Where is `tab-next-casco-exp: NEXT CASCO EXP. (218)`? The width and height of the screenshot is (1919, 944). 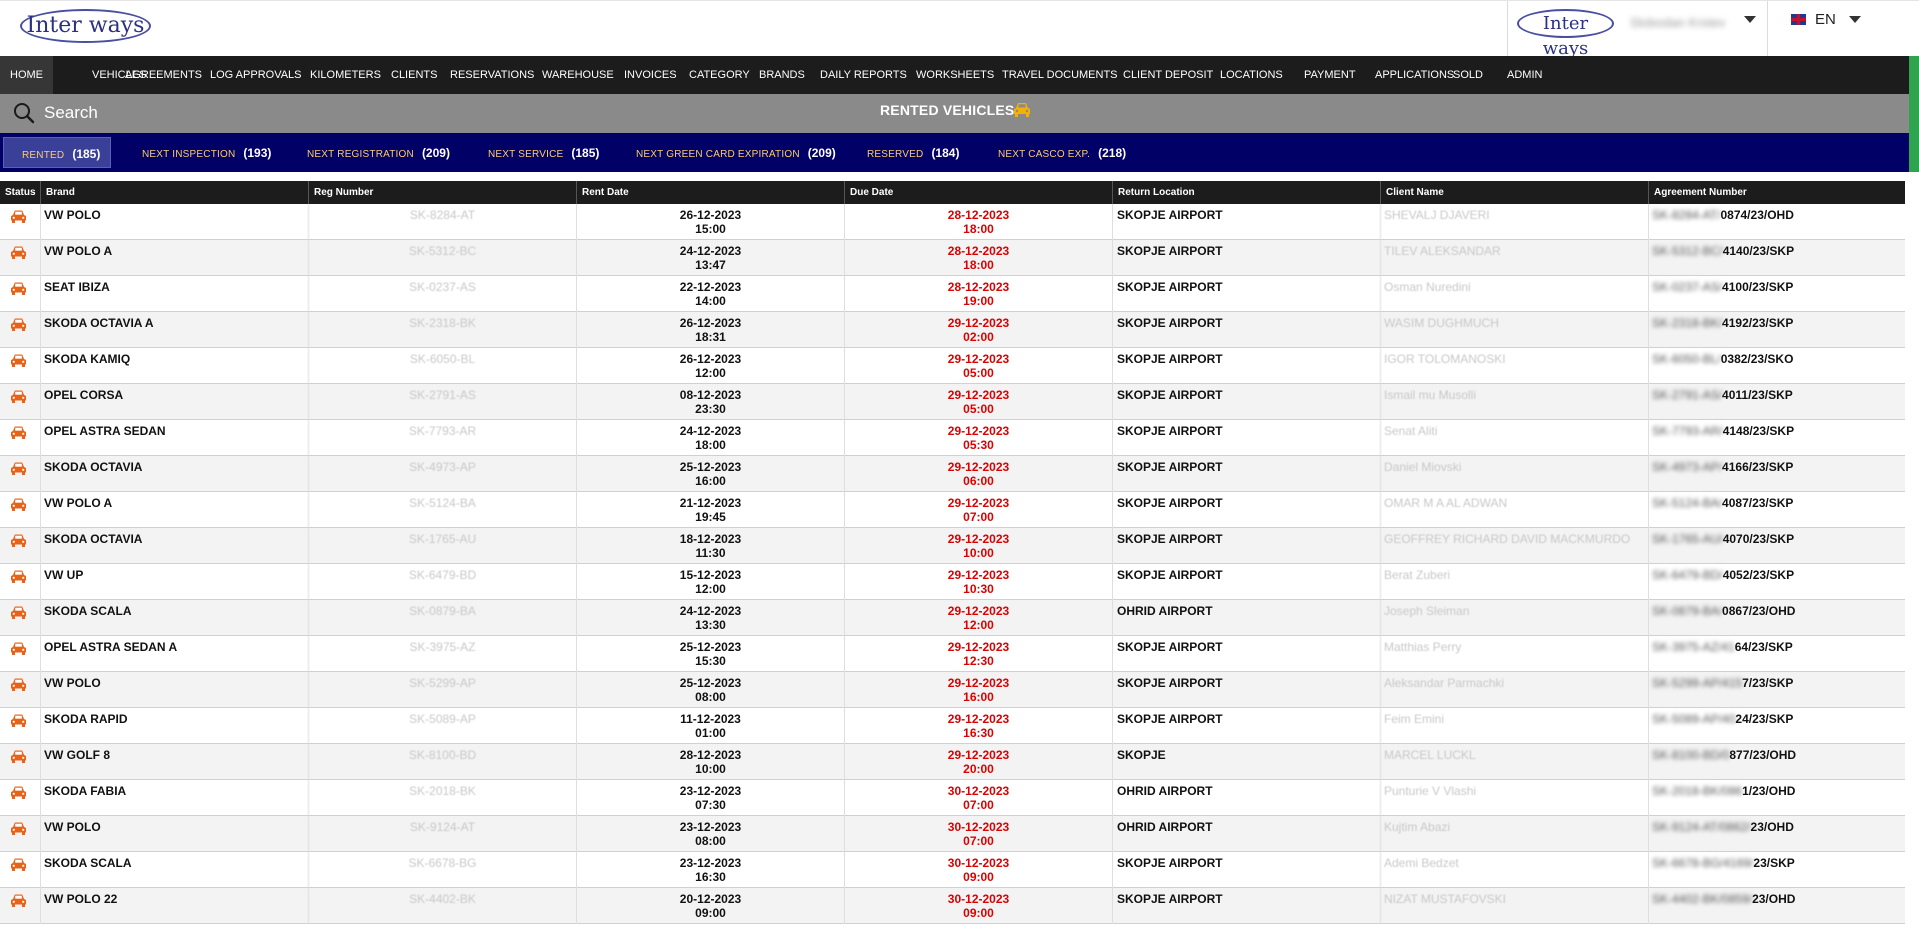
tab-next-casco-exp: NEXT CASCO EXP. (218) is located at coordinates (1062, 152).